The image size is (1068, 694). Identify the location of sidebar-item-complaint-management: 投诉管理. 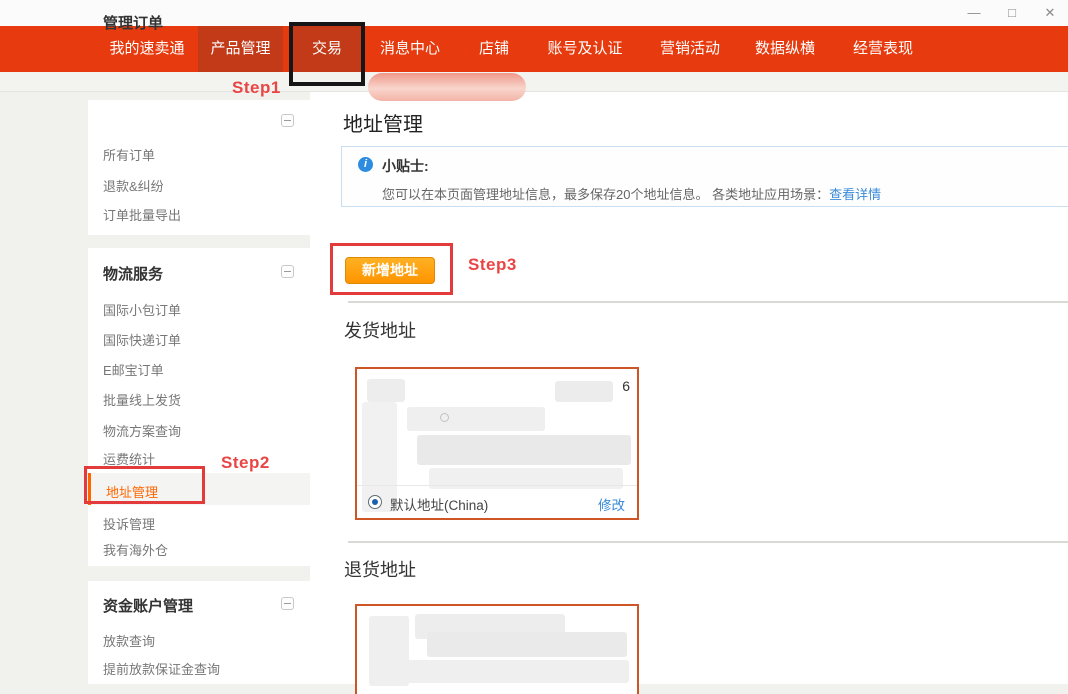
(129, 523).